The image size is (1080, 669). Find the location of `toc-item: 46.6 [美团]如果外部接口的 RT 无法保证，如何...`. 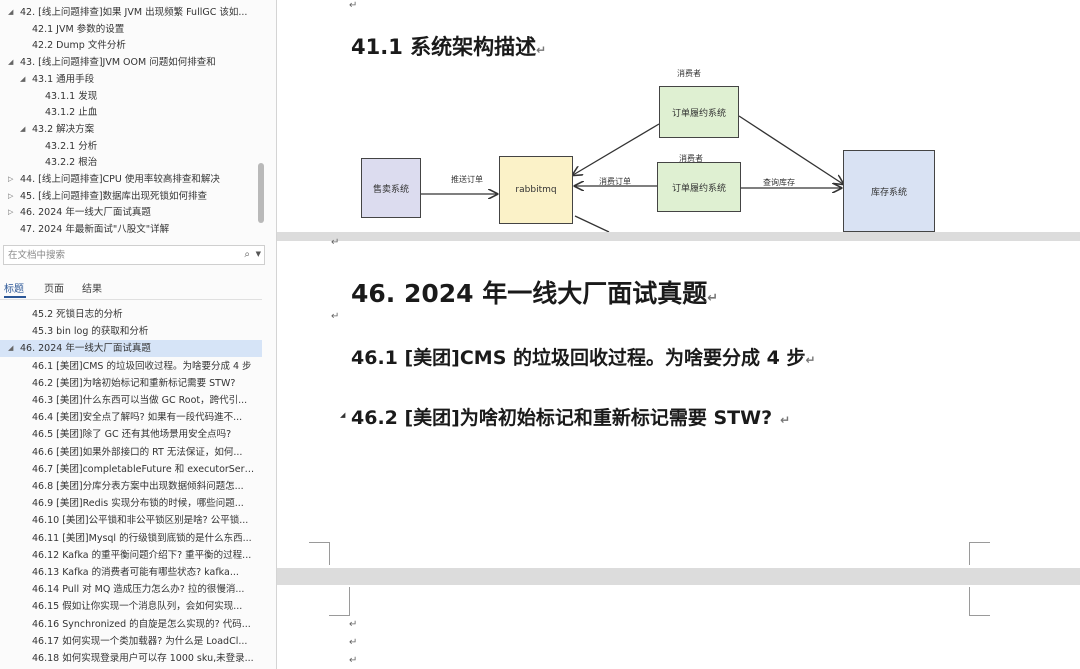

toc-item: 46.6 [美团]如果外部接口的 RT 无法保证，如何... is located at coordinates (131, 452).